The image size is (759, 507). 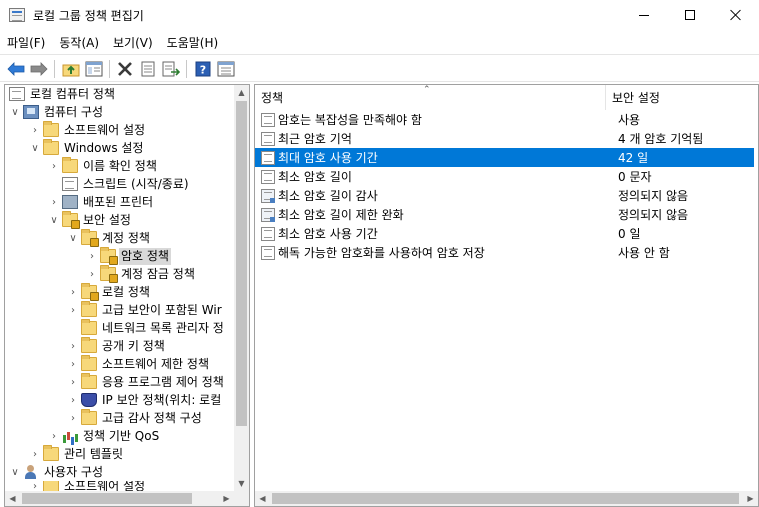 I want to click on tree-item-label: 정책 기반 QoS, so click(x=121, y=435).